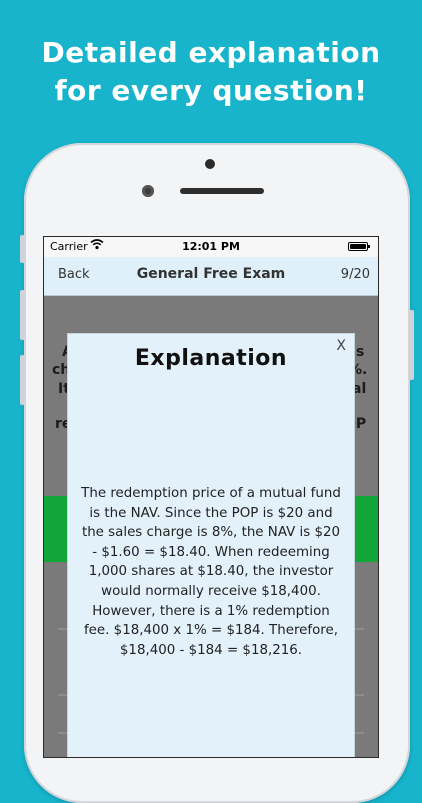 Image resolution: width=422 pixels, height=803 pixels. What do you see at coordinates (148, 191) in the screenshot?
I see `phone-camera` at bounding box center [148, 191].